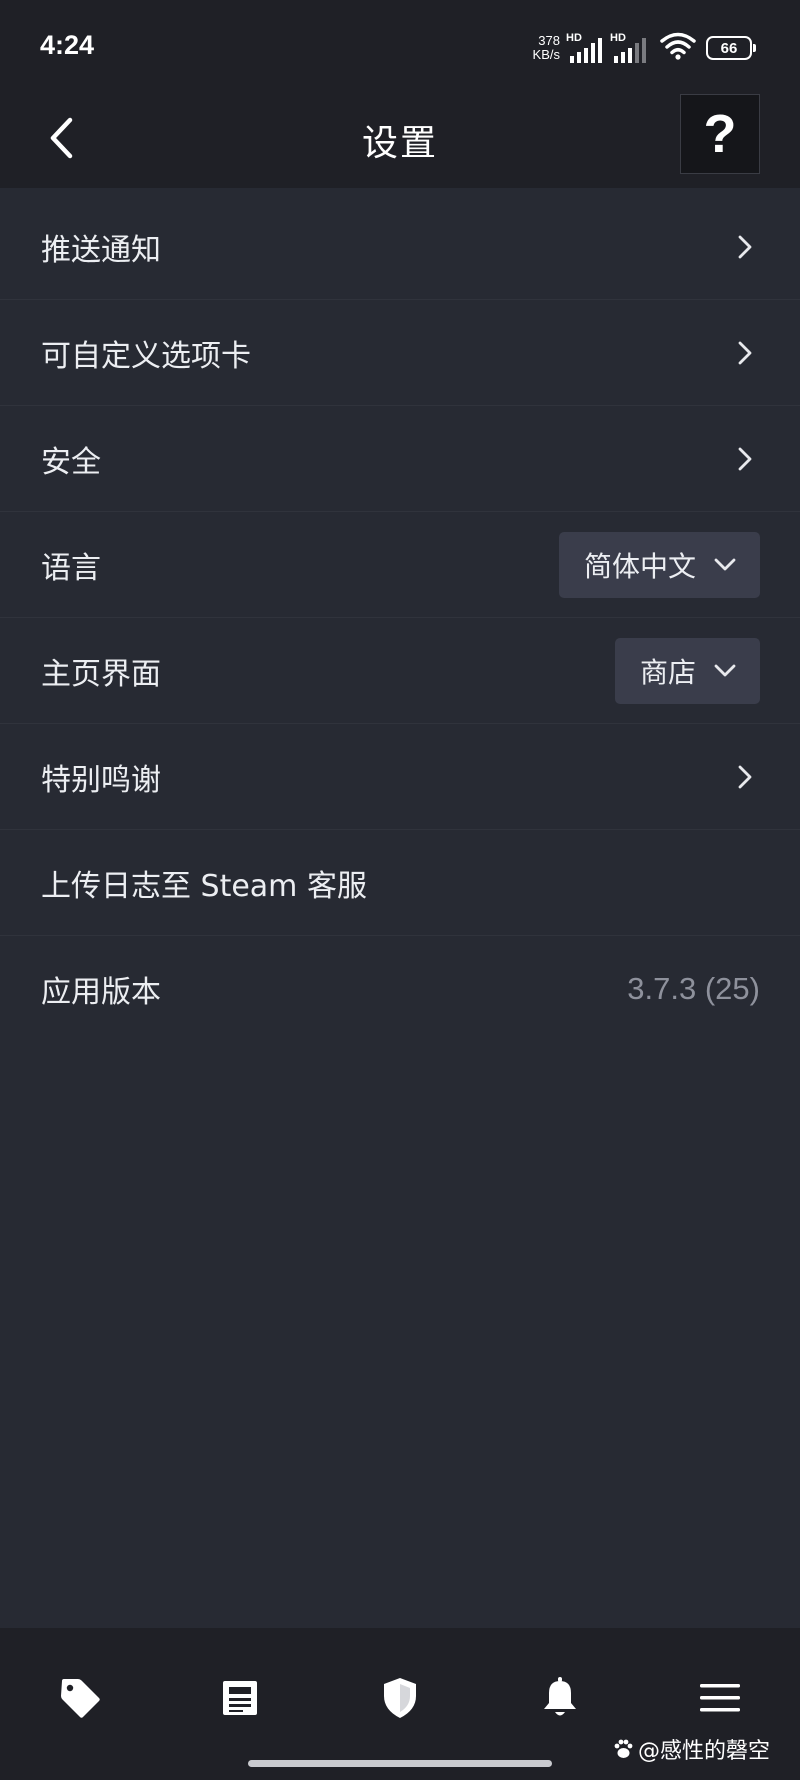  I want to click on watermark: @感性的磬空, so click(691, 1749).